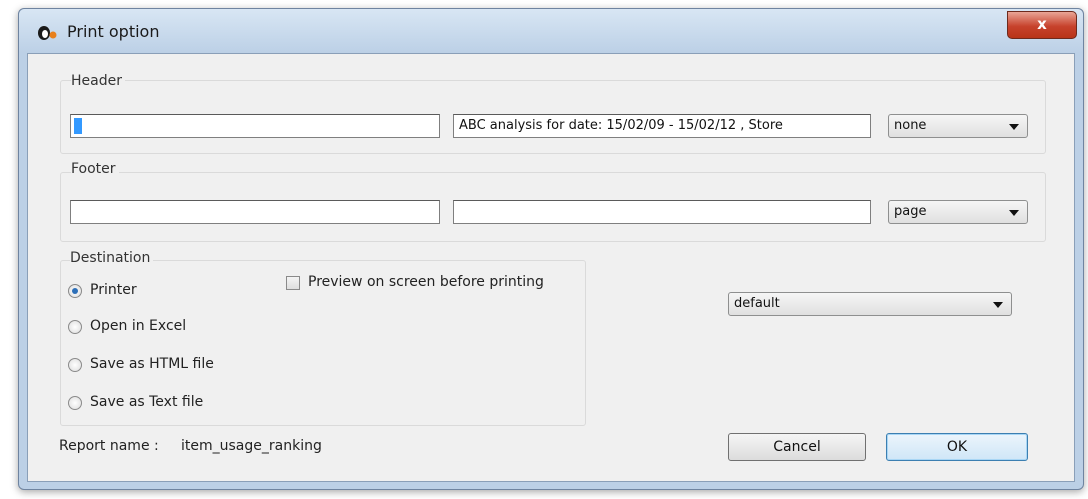 The width and height of the screenshot is (1088, 499). What do you see at coordinates (95, 169) in the screenshot?
I see `footer-group-title: Footer` at bounding box center [95, 169].